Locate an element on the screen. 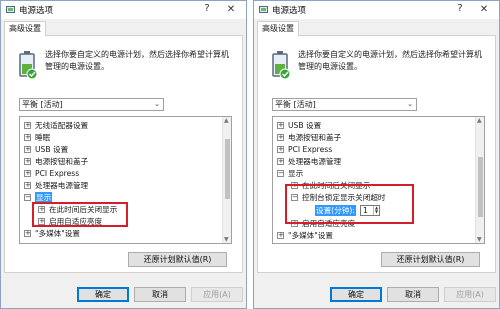 The width and height of the screenshot is (500, 309). tree-item-label: 控制台锁定显示关闭超时 is located at coordinates (344, 197).